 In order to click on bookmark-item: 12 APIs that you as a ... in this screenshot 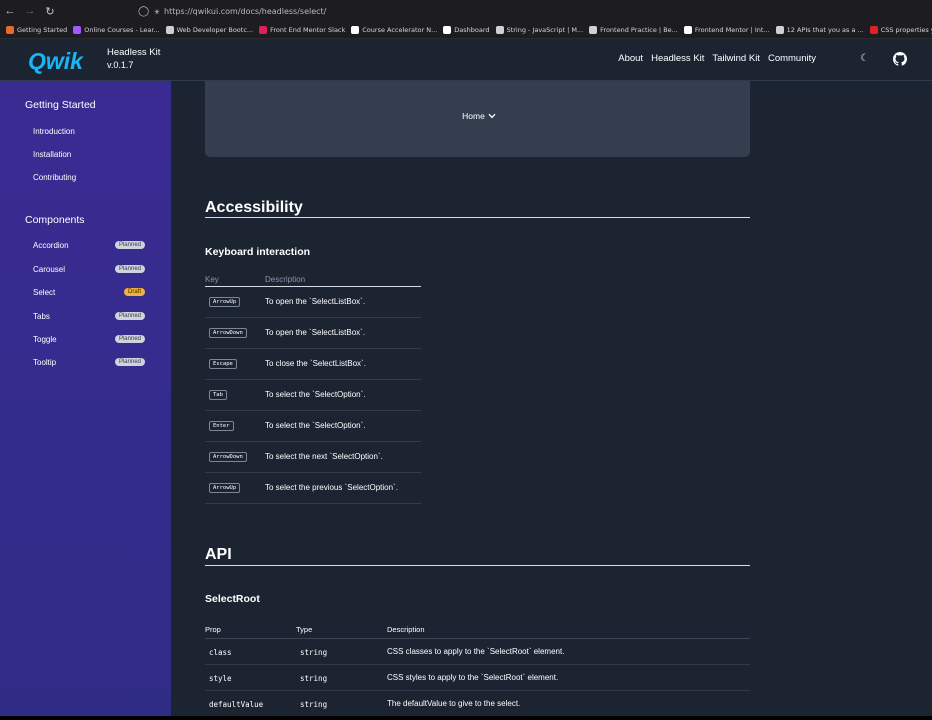, I will do `click(819, 30)`.